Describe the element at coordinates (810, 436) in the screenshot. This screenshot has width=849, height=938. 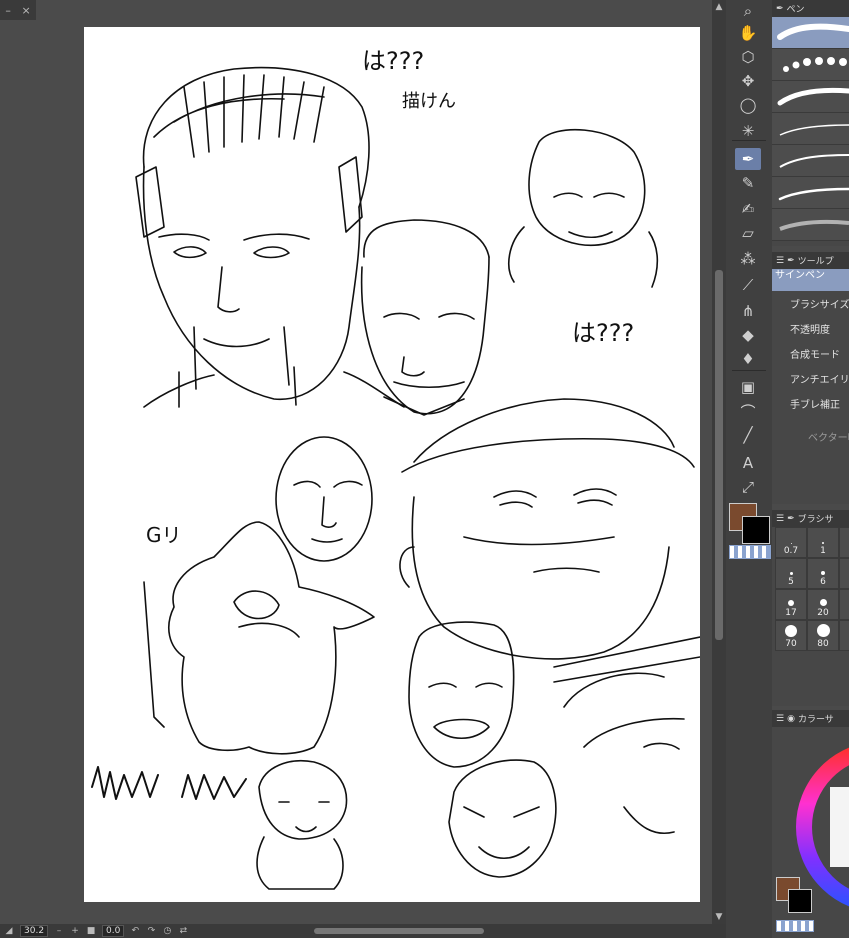
I see `vector-snap-row: ベクター吸` at that location.